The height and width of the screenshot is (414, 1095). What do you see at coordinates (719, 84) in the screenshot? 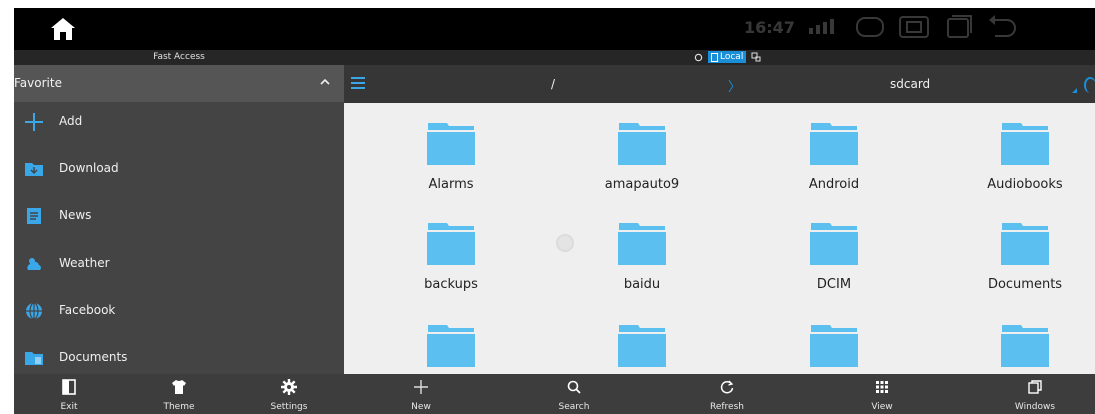
I see `path-bar: / 〉 sdcard` at bounding box center [719, 84].